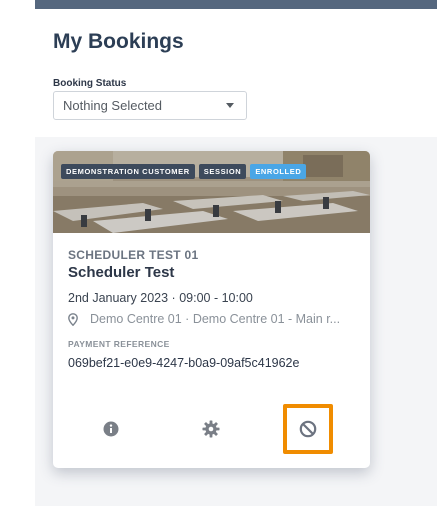 This screenshot has width=437, height=506. What do you see at coordinates (278, 171) in the screenshot?
I see `enrolled-badge: ENROLLED` at bounding box center [278, 171].